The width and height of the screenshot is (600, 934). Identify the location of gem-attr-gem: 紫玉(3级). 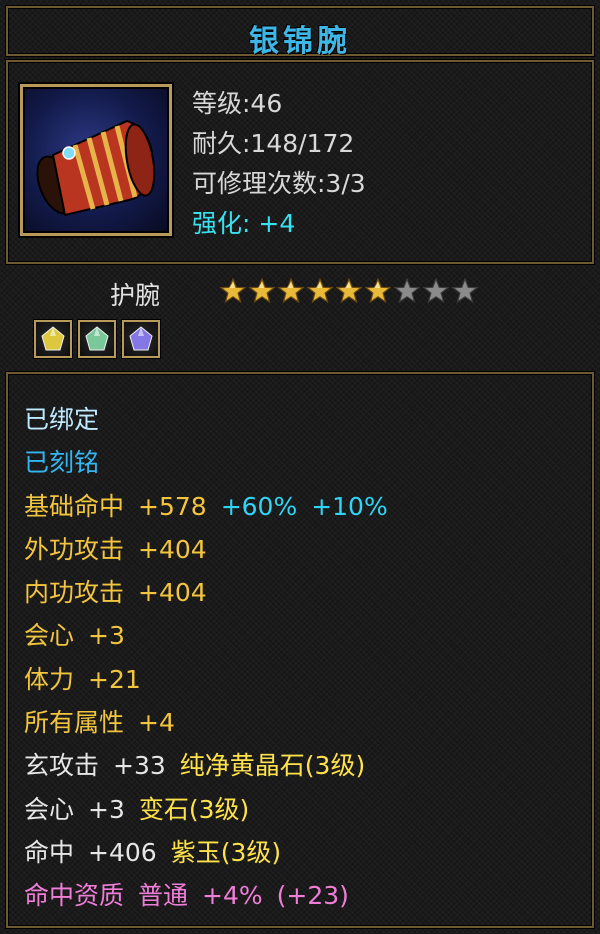
(226, 852).